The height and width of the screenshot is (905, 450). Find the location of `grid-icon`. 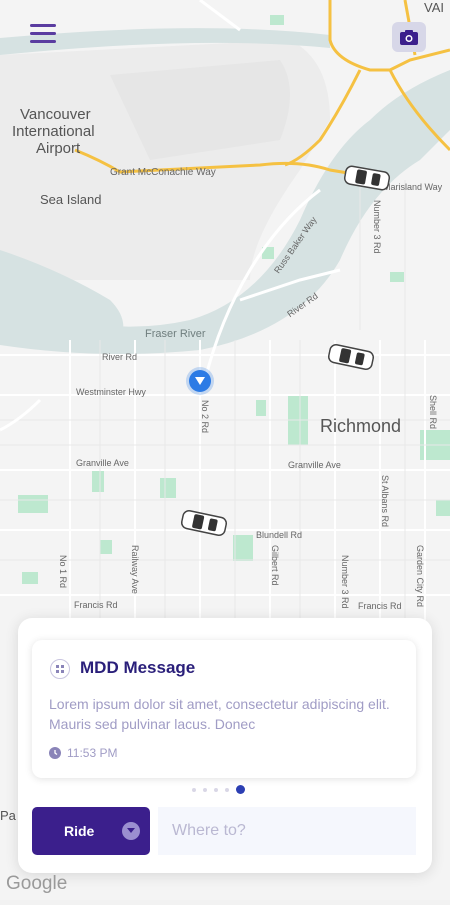

grid-icon is located at coordinates (60, 669).